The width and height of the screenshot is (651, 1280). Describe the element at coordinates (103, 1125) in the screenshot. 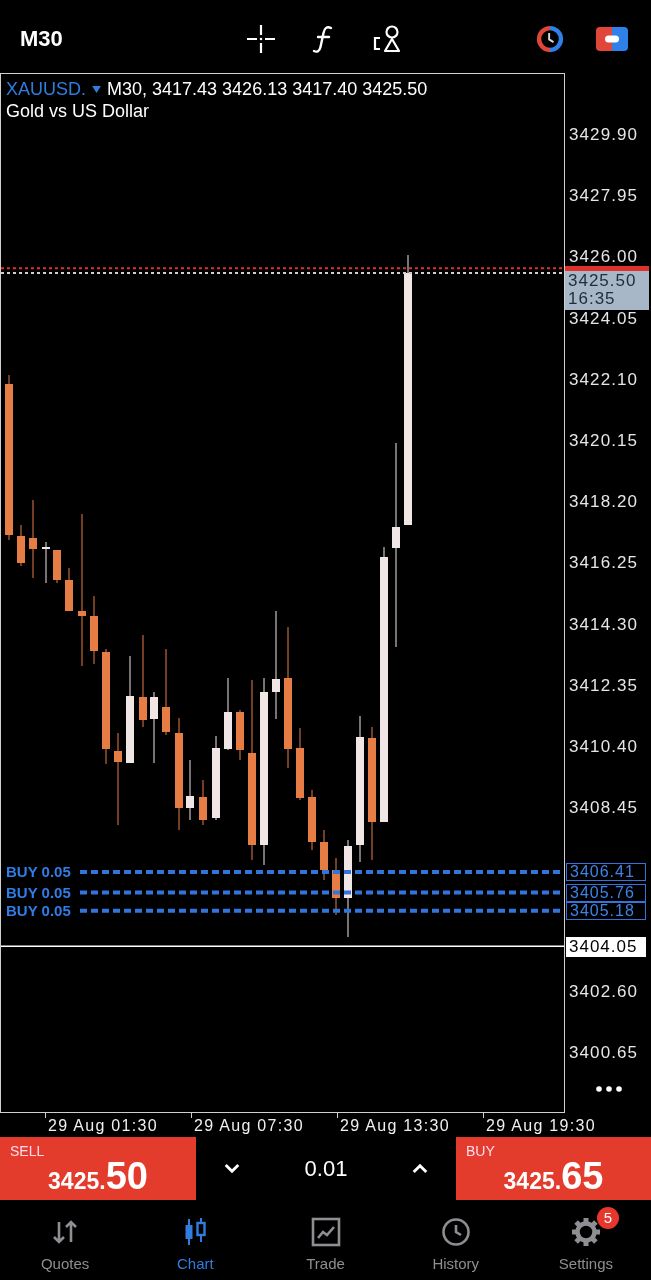

I see `time-axis-label: 29 Aug 01:30` at that location.